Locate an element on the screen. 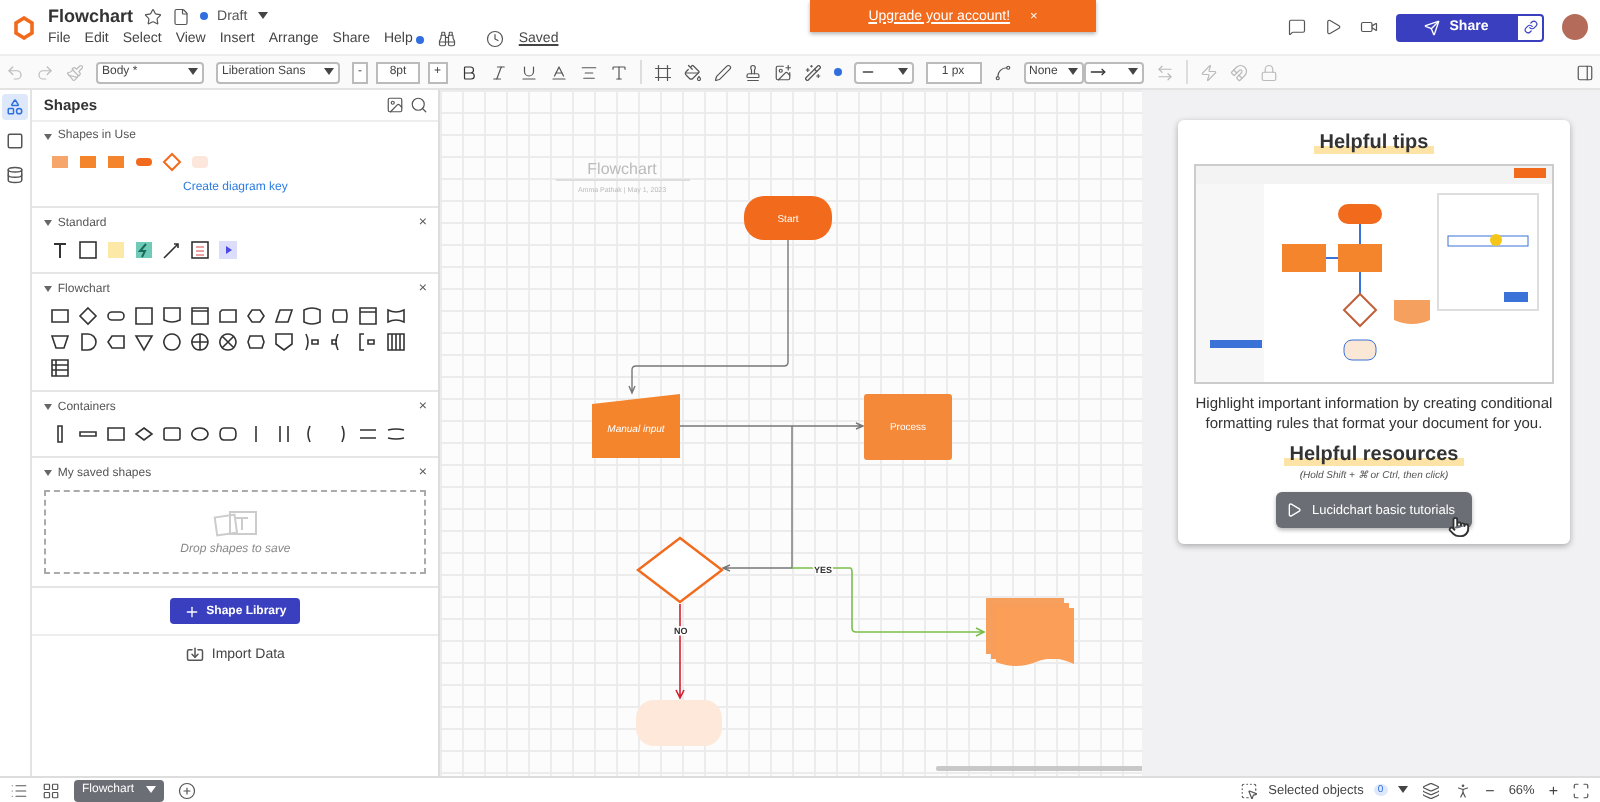 This screenshot has width=1600, height=802. multiple-documents-node is located at coordinates (1030, 632).